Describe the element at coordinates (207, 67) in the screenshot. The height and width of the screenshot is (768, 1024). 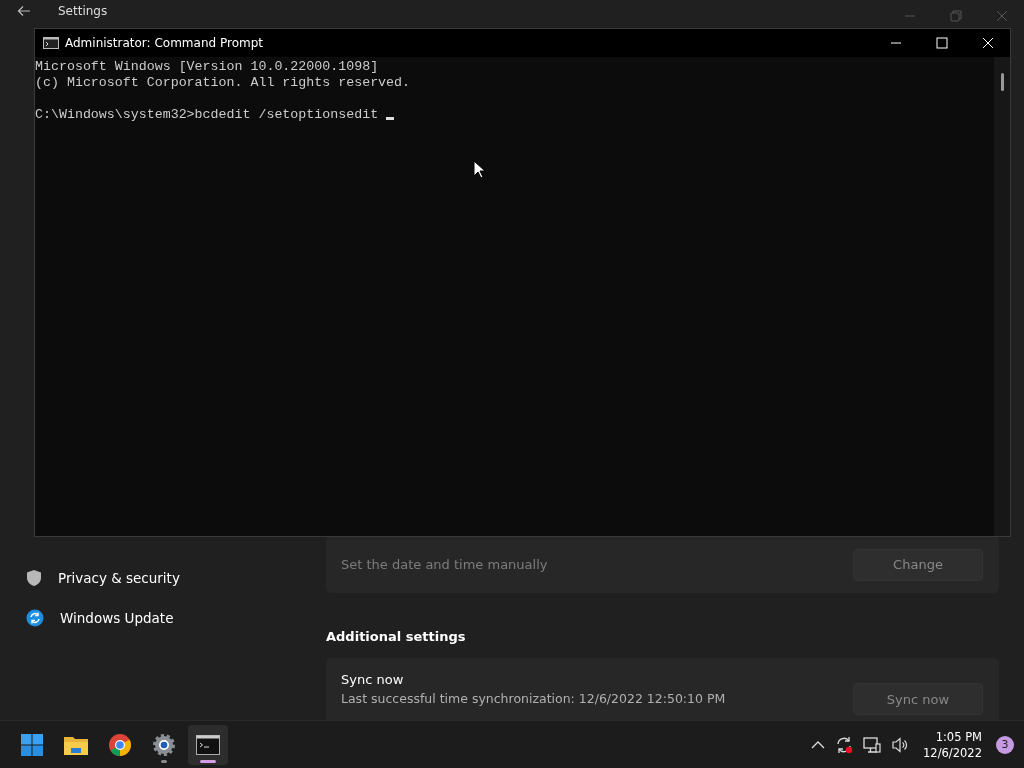
I see `console-line: Microsoft Windows [Version 10.0.22000.1098]` at that location.